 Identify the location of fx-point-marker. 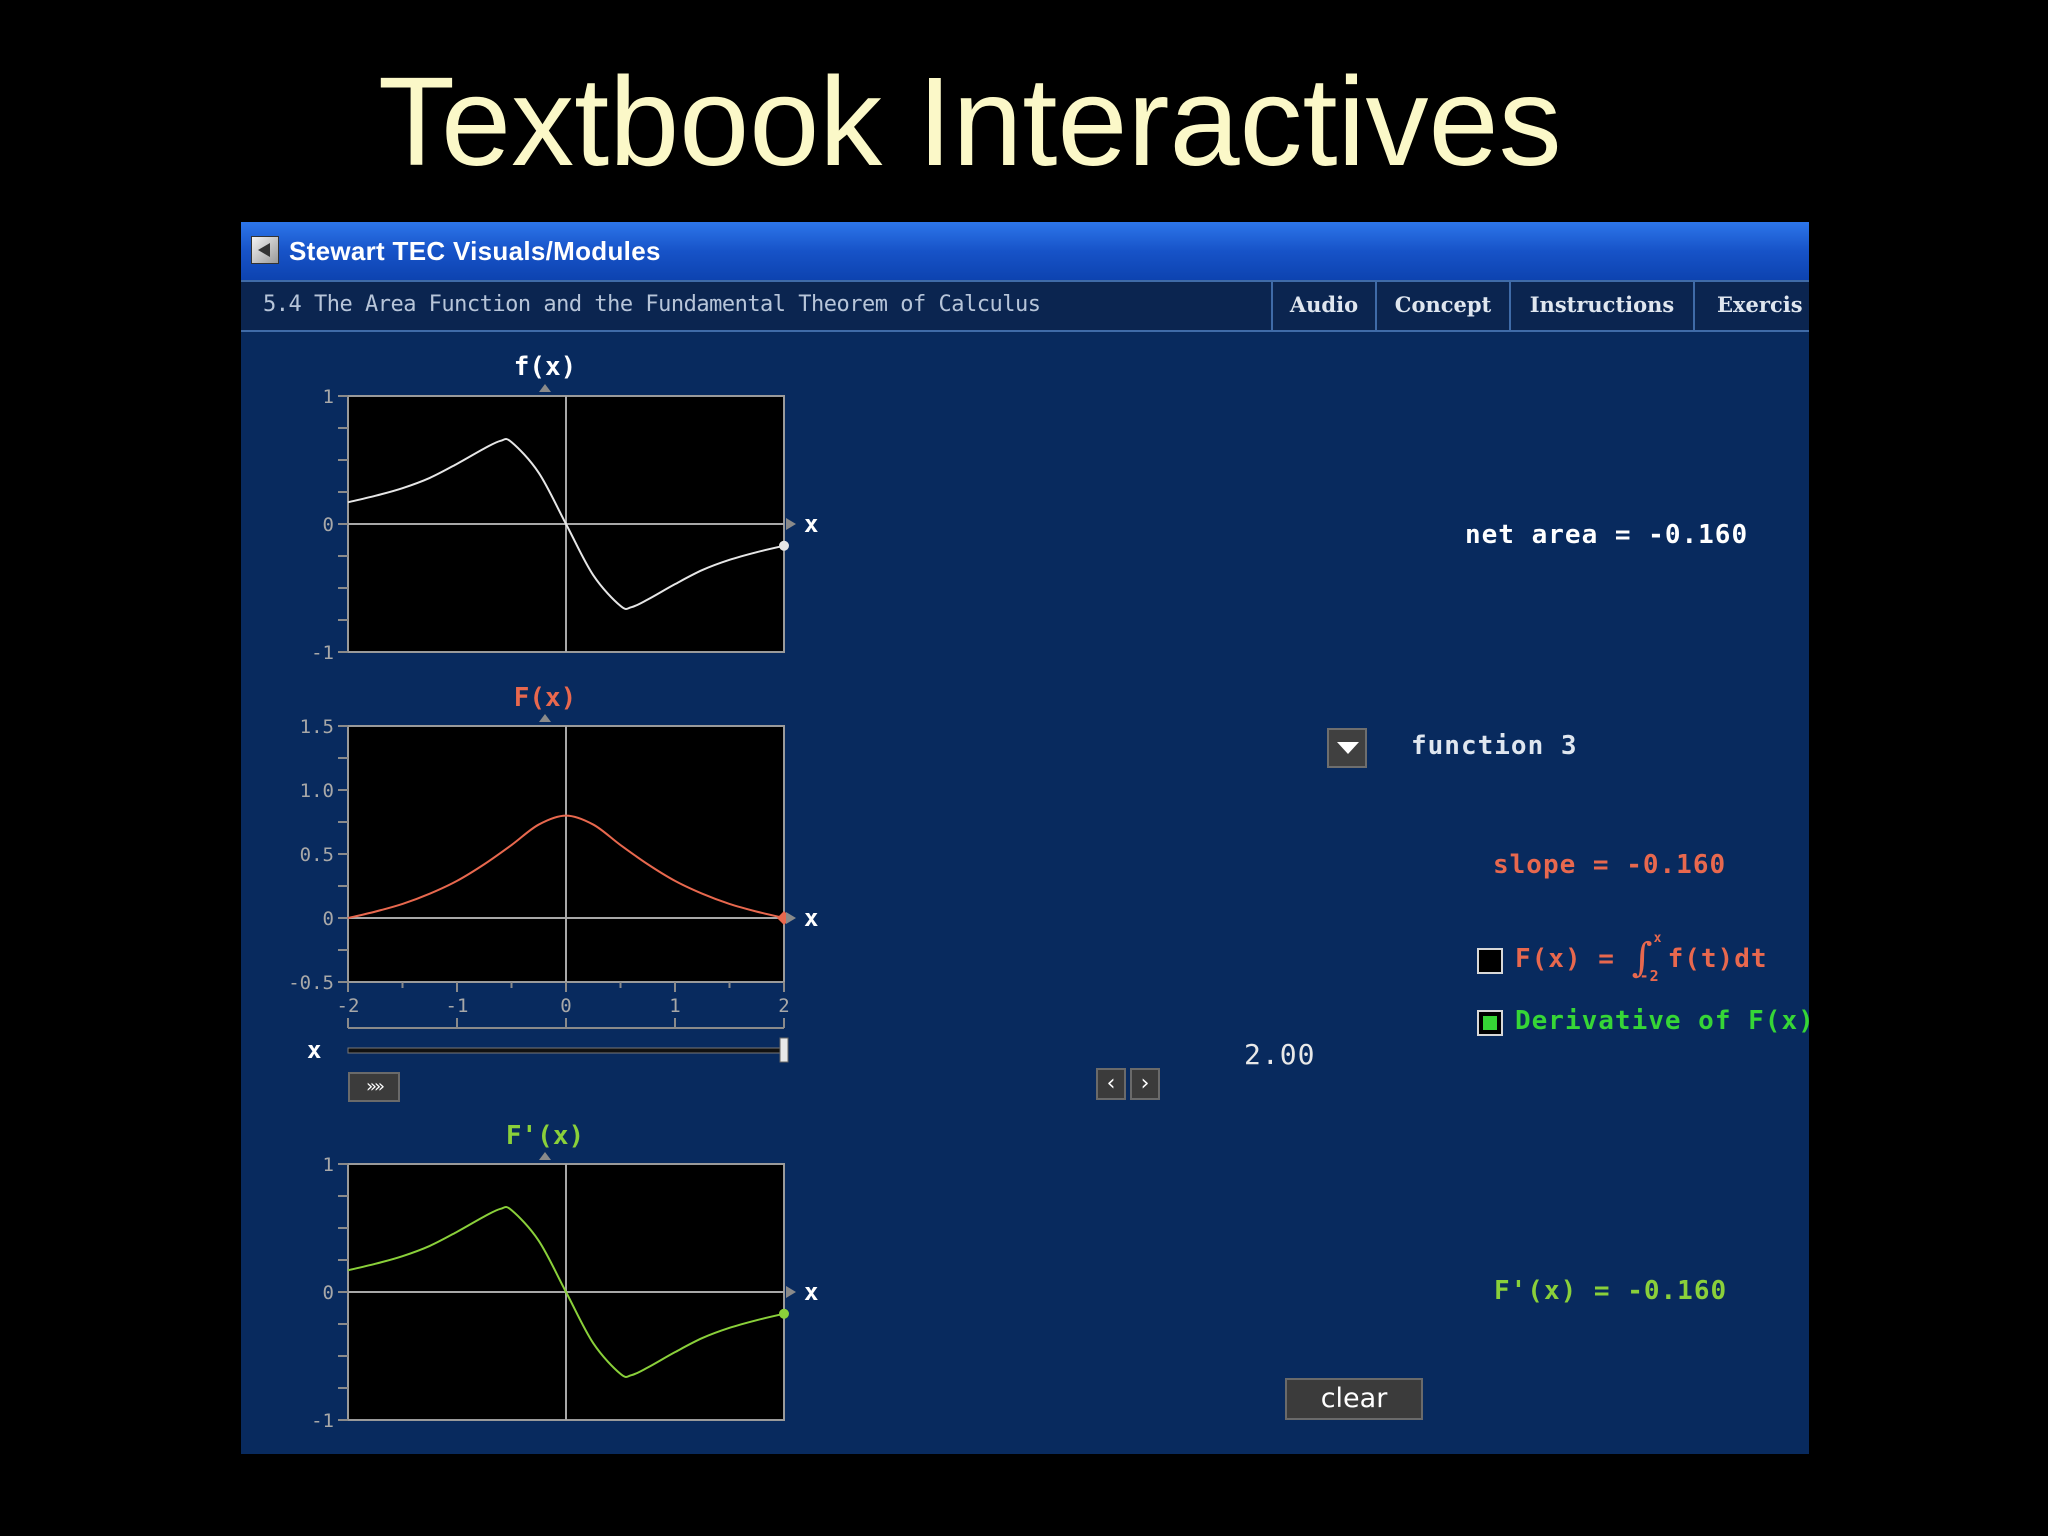
(784, 545).